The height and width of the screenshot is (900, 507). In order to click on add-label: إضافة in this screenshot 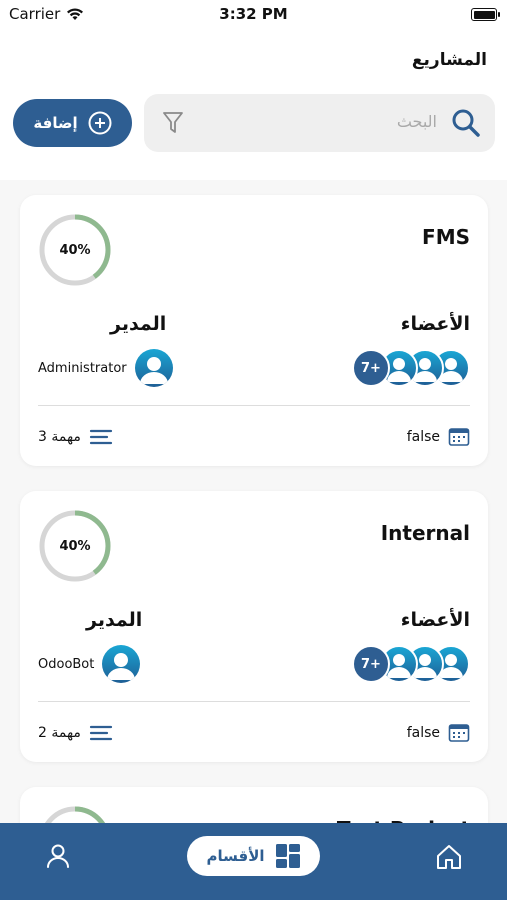, I will do `click(55, 123)`.